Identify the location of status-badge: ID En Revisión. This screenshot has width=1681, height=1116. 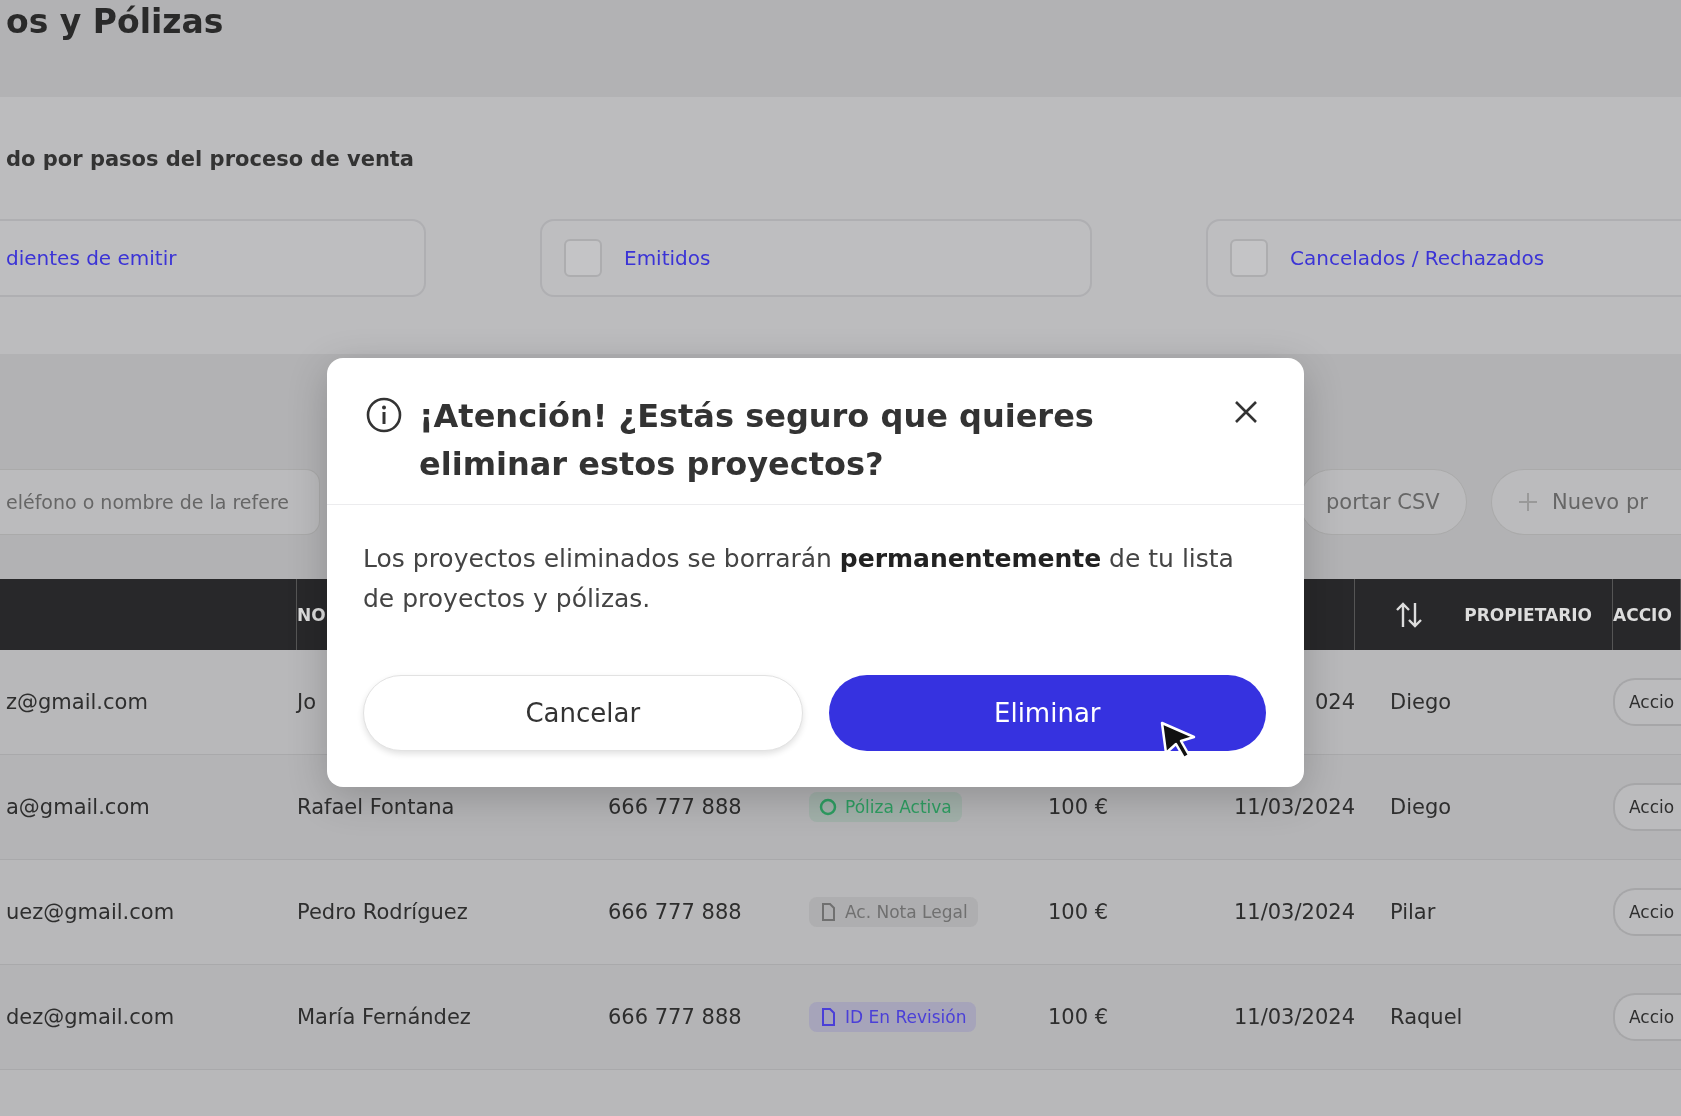
(893, 1017).